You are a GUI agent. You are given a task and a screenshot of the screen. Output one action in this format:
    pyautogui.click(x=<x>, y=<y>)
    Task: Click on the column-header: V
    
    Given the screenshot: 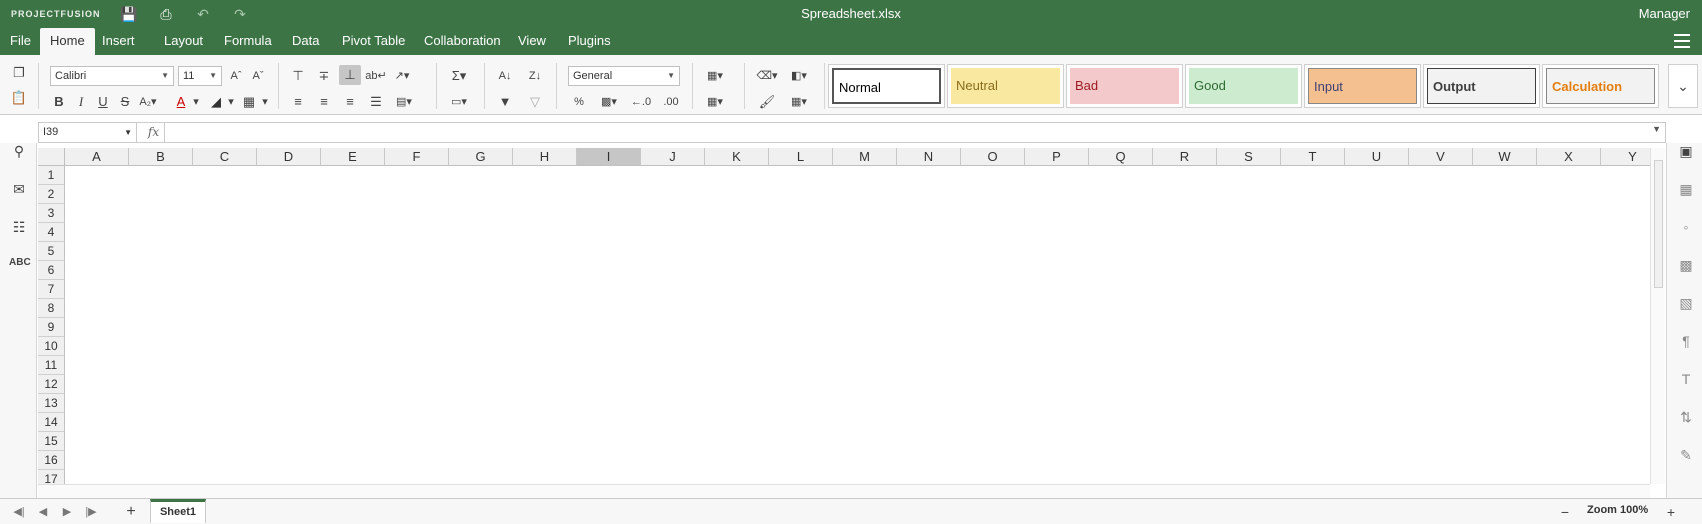 What is the action you would take?
    pyautogui.click(x=1441, y=157)
    